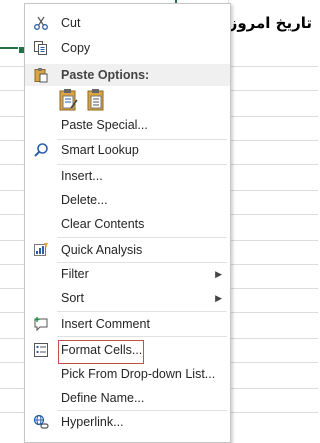 The image size is (320, 443). I want to click on menu-item-clear-contents: Clear Contents, so click(127, 224).